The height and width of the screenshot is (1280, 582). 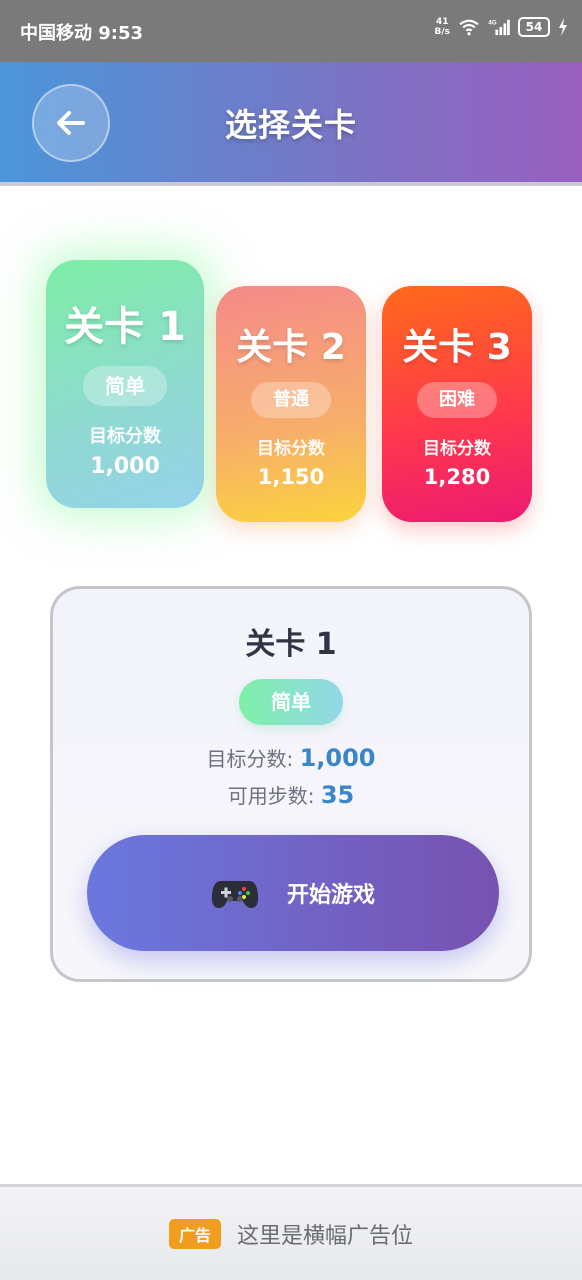 I want to click on network-speed-value: 41, so click(x=442, y=22).